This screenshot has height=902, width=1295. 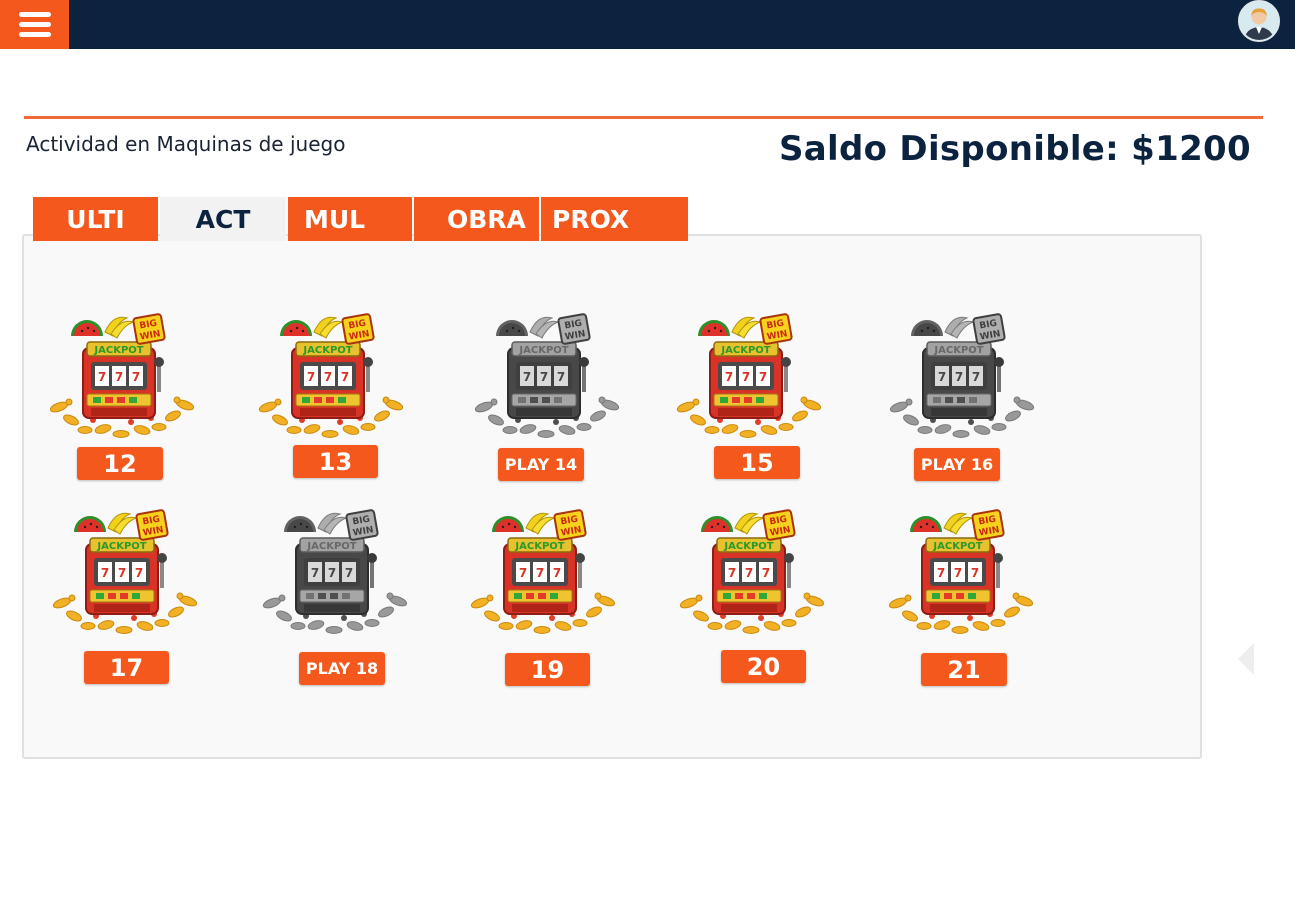 I want to click on slot-machine-12: JACKPOT 7 7 7 BIG WIN, so click(x=122, y=377).